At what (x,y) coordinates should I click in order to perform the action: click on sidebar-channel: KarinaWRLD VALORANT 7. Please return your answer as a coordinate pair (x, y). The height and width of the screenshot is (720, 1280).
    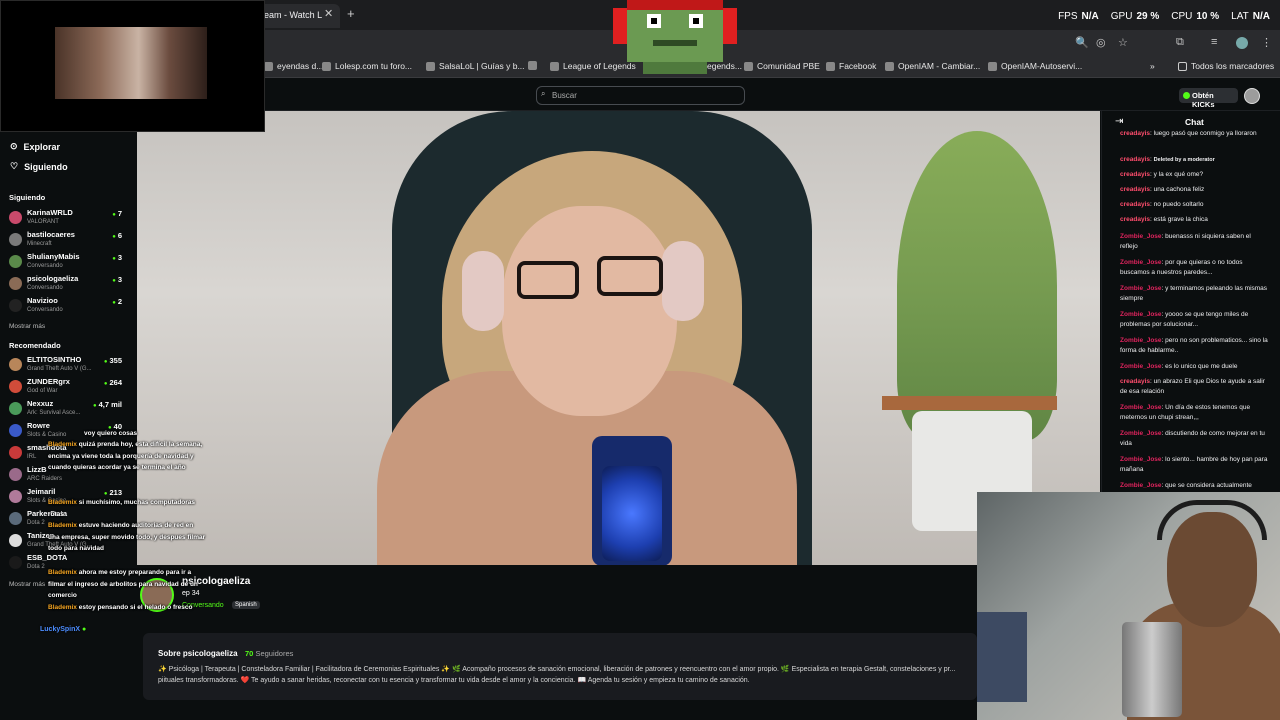
    Looking at the image, I should click on (65, 219).